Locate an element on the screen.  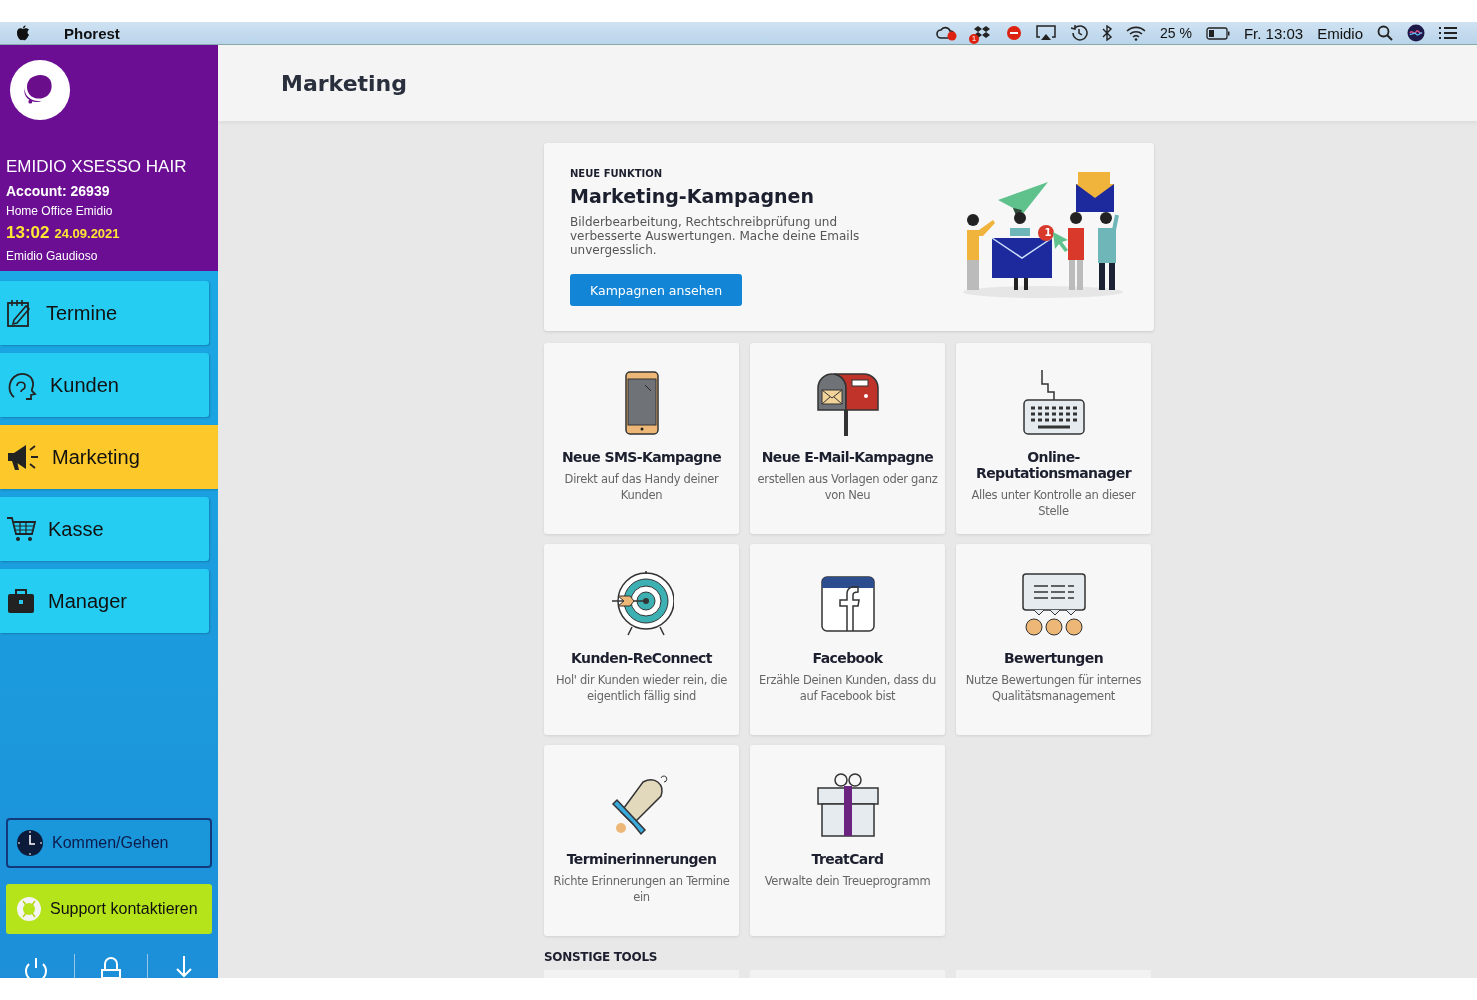
stop-icon is located at coordinates (1014, 33).